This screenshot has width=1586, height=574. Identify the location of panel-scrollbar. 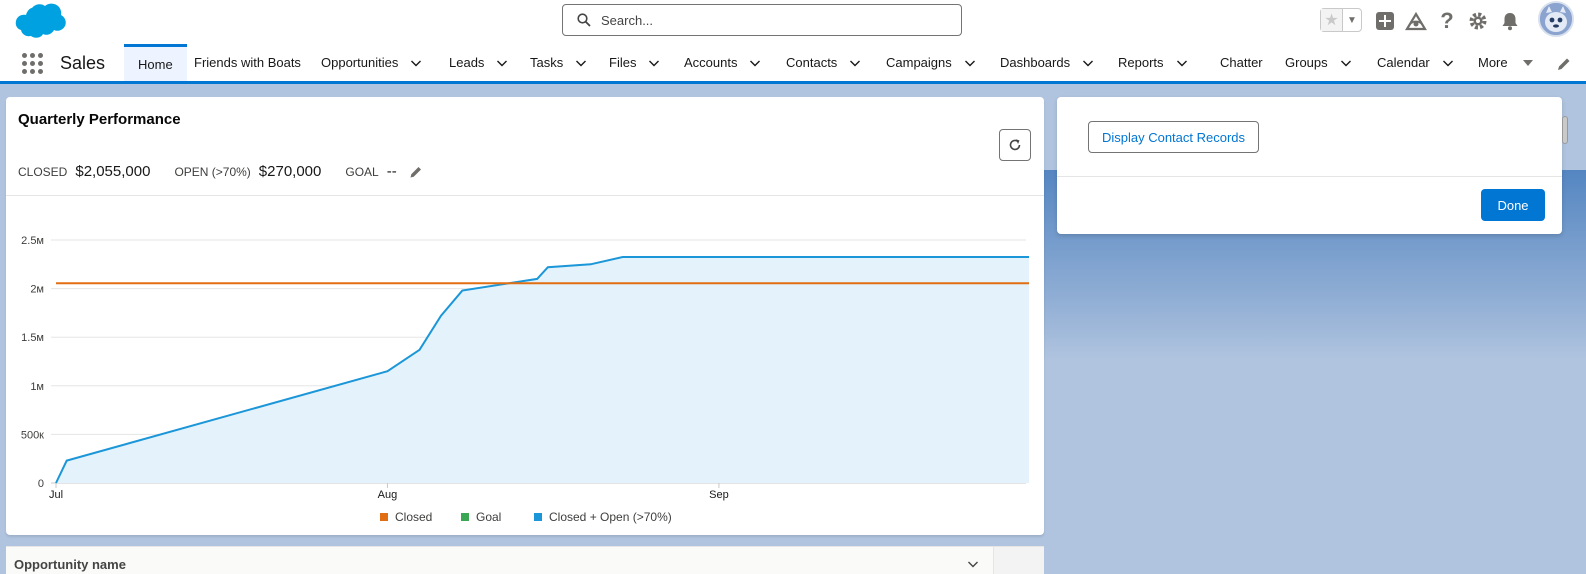
(1565, 130).